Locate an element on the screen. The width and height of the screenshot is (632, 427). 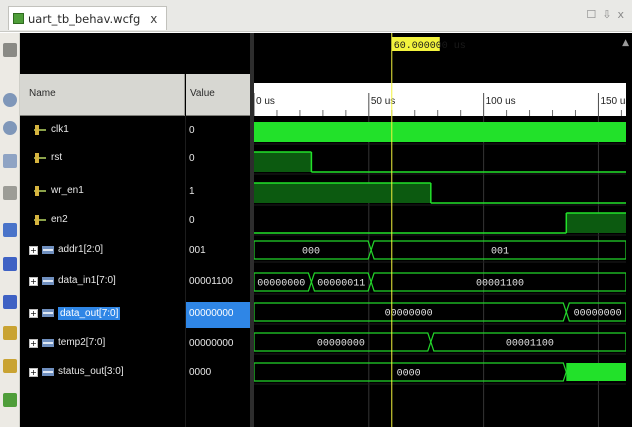
scroll-up-icon: ▲ is located at coordinates (625, 43).